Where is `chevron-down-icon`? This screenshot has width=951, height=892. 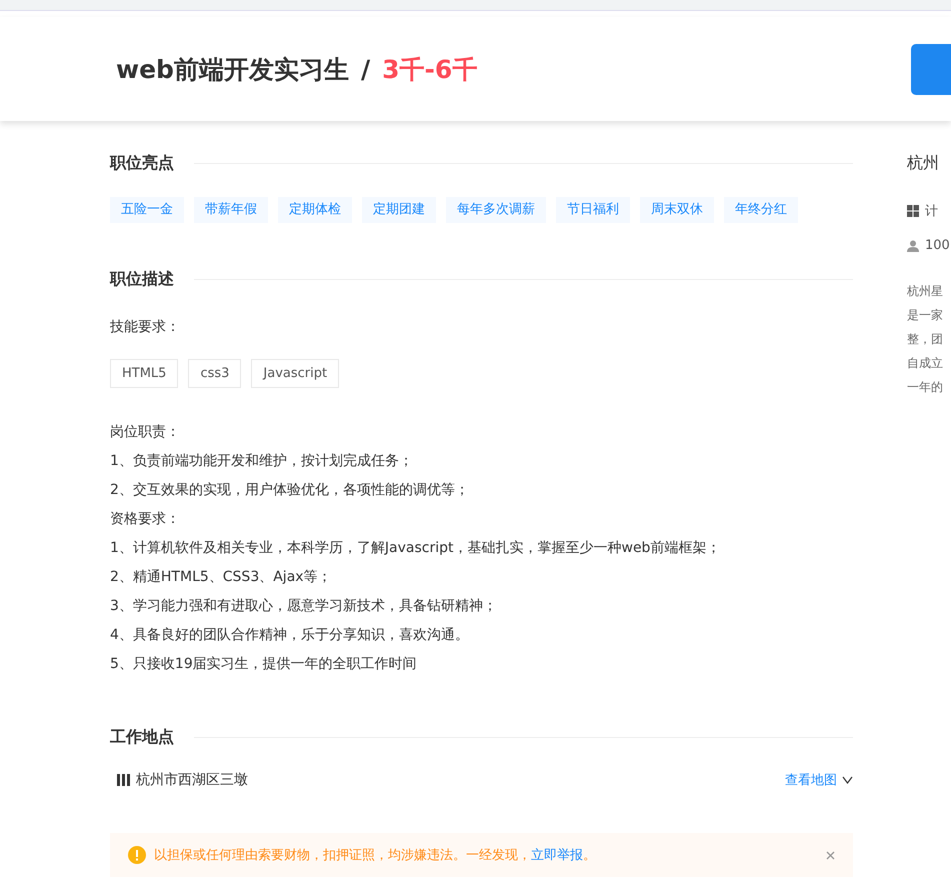
chevron-down-icon is located at coordinates (847, 780).